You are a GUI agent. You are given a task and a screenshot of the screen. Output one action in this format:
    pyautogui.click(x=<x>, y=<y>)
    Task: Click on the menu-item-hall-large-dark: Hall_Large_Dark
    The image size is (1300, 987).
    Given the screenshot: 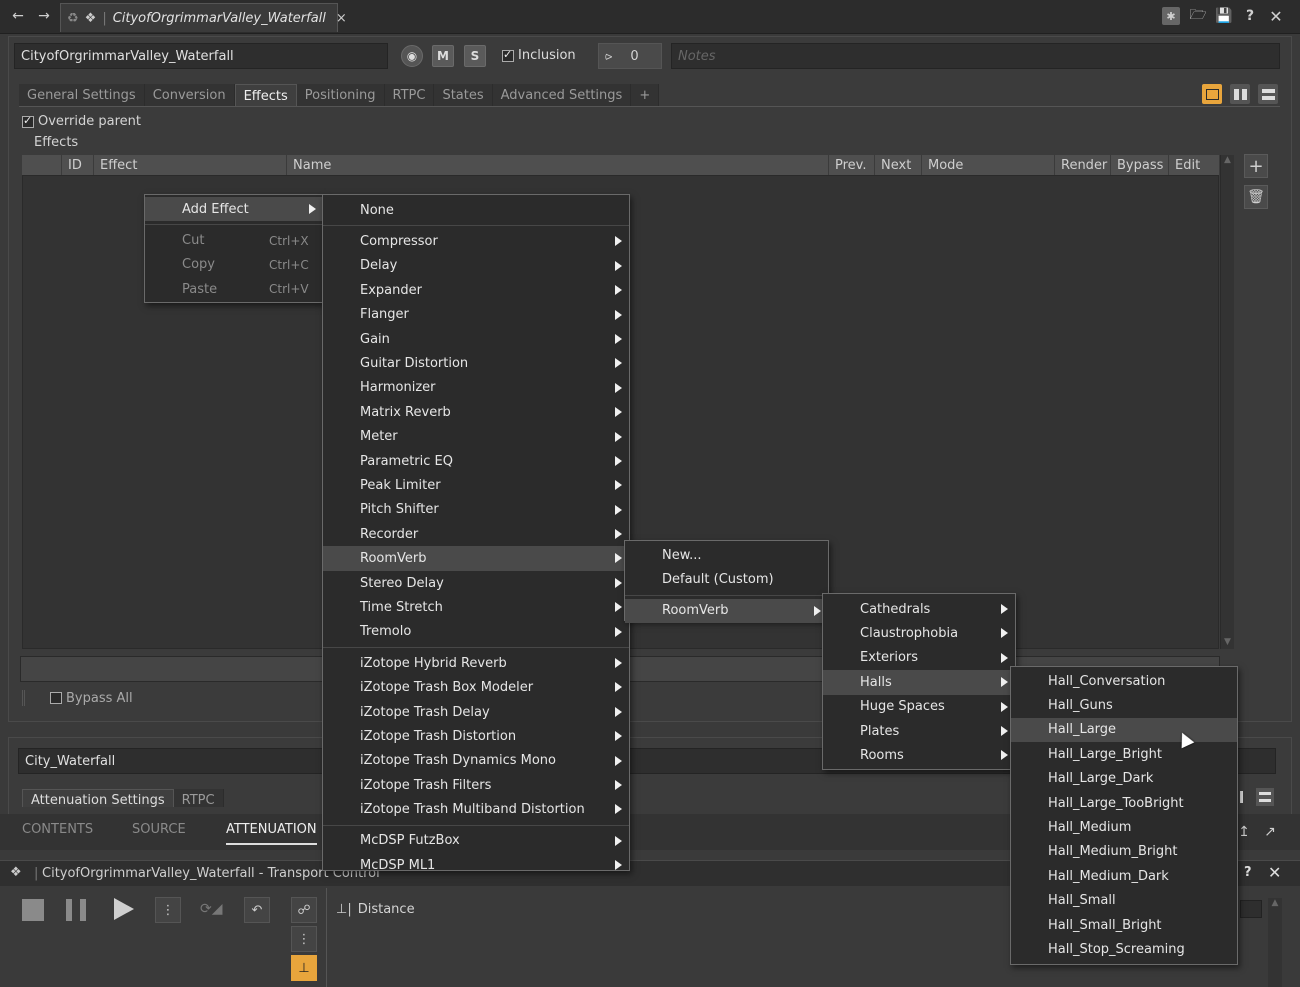 What is the action you would take?
    pyautogui.click(x=1124, y=779)
    